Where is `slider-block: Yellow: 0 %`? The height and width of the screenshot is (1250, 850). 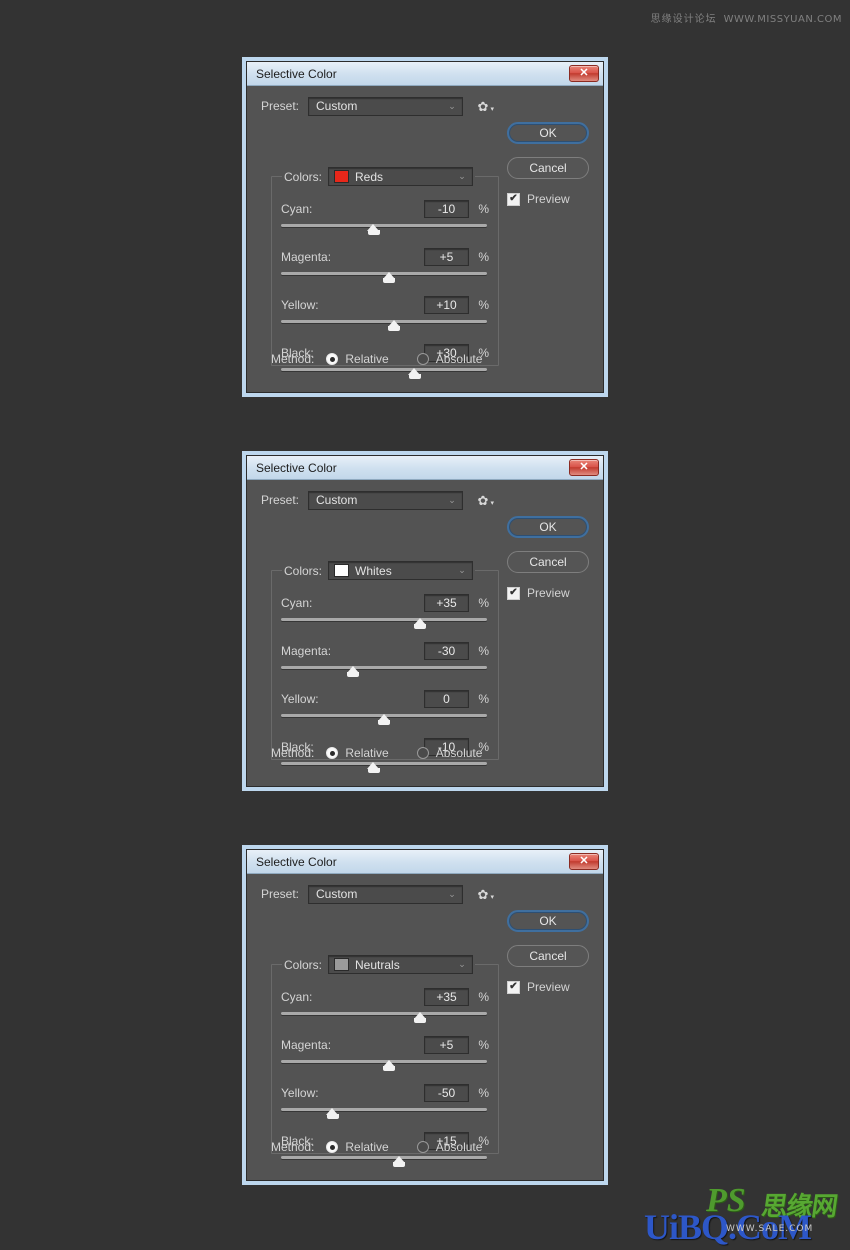 slider-block: Yellow: 0 % is located at coordinates (385, 707).